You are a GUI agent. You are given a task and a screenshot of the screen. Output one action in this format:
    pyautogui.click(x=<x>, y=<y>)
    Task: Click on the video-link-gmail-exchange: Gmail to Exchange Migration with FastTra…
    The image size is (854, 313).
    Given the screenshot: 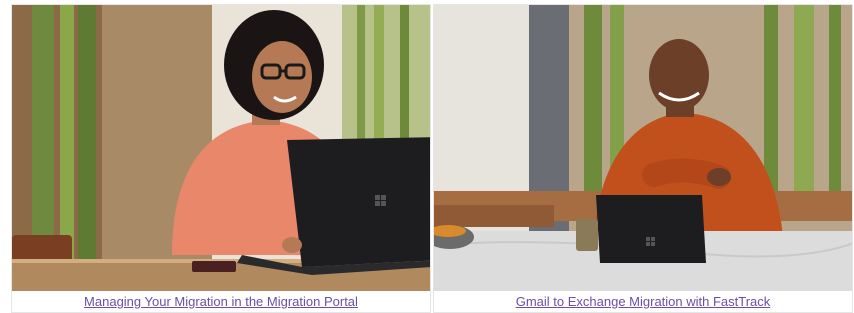 What is the action you would take?
    pyautogui.click(x=643, y=302)
    